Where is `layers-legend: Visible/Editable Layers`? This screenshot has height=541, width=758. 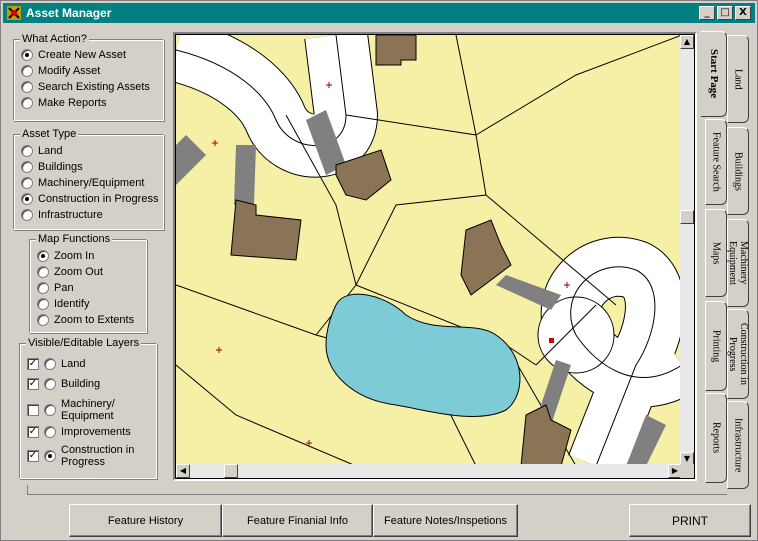
layers-legend: Visible/Editable Layers is located at coordinates (84, 343).